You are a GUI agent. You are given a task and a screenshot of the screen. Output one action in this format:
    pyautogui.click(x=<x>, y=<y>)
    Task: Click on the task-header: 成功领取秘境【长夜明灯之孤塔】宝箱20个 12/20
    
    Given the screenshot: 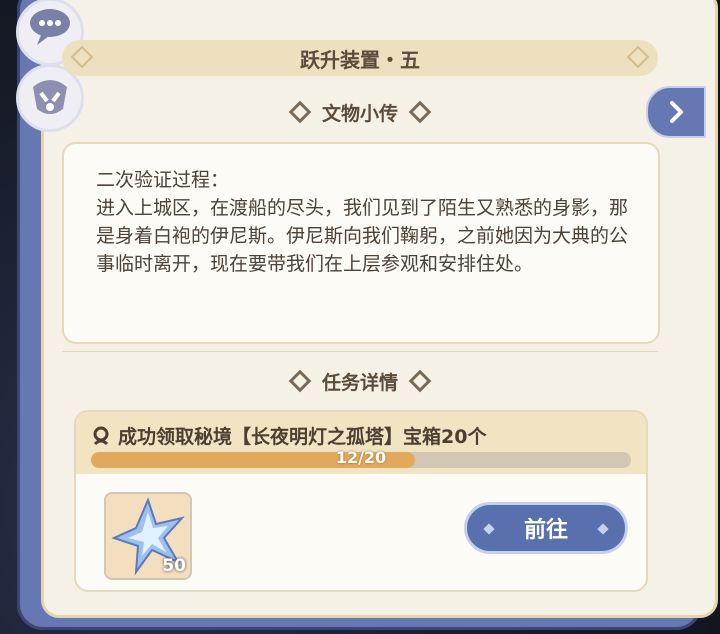 What is the action you would take?
    pyautogui.click(x=361, y=443)
    